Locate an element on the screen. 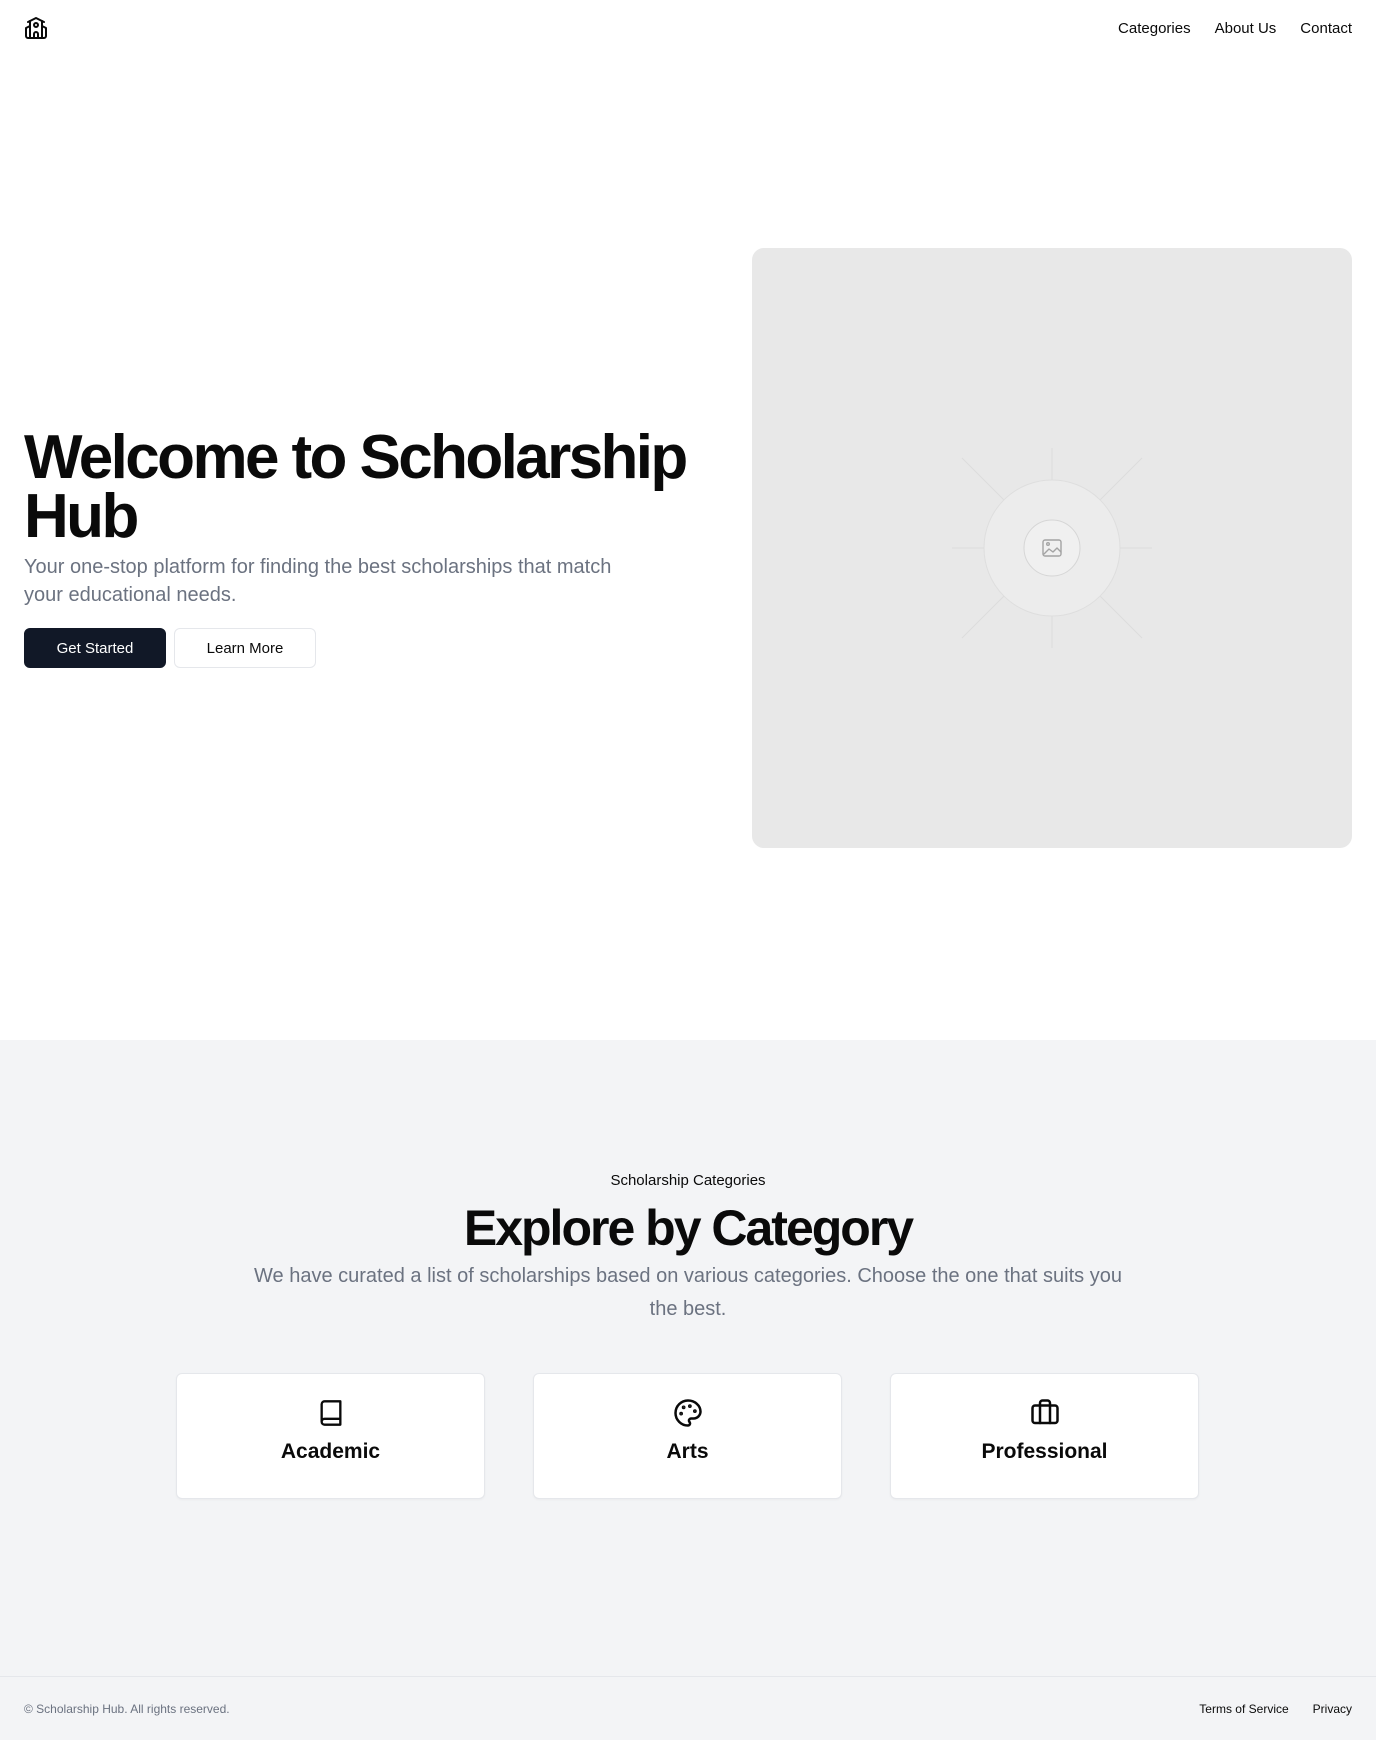 The height and width of the screenshot is (1740, 1376). image-placeholder-icon is located at coordinates (1052, 548).